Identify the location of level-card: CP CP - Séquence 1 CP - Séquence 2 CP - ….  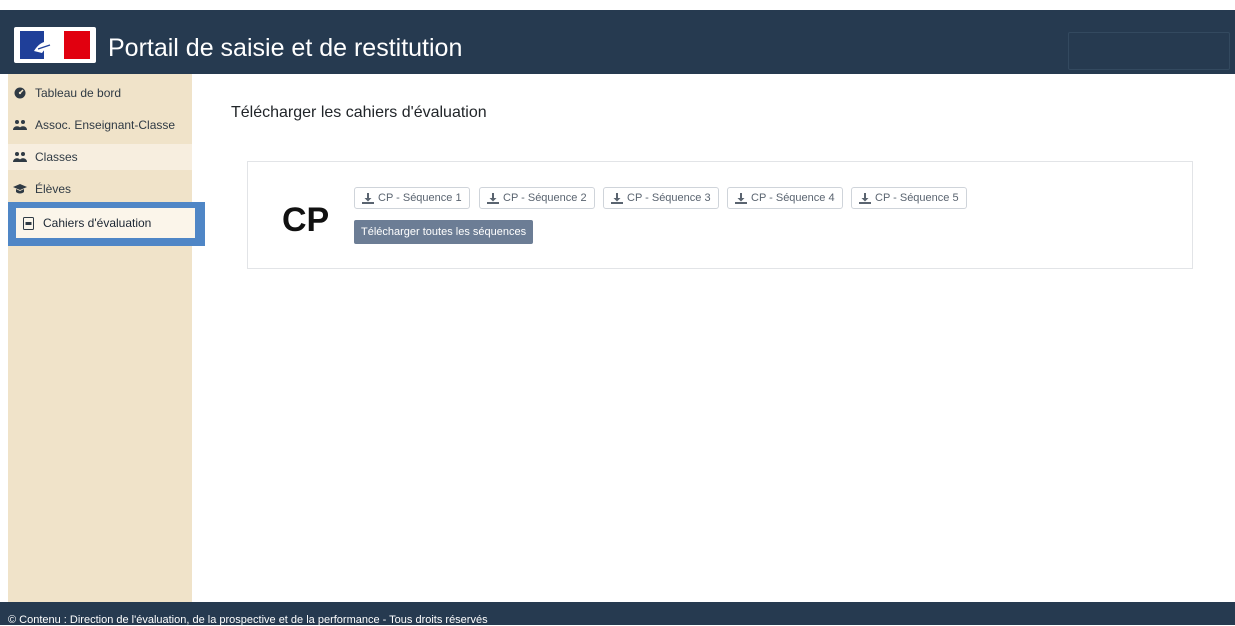
(720, 215).